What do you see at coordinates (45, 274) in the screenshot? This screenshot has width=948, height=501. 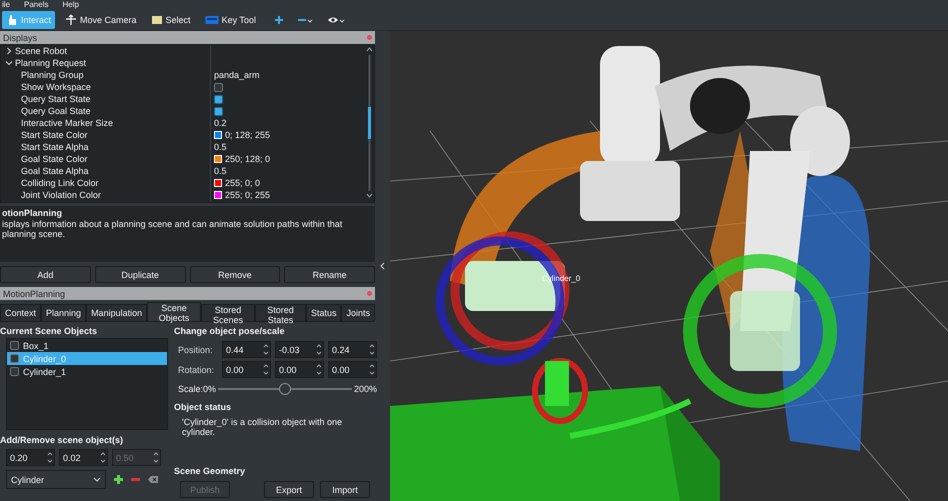 I see `display-button: Add` at bounding box center [45, 274].